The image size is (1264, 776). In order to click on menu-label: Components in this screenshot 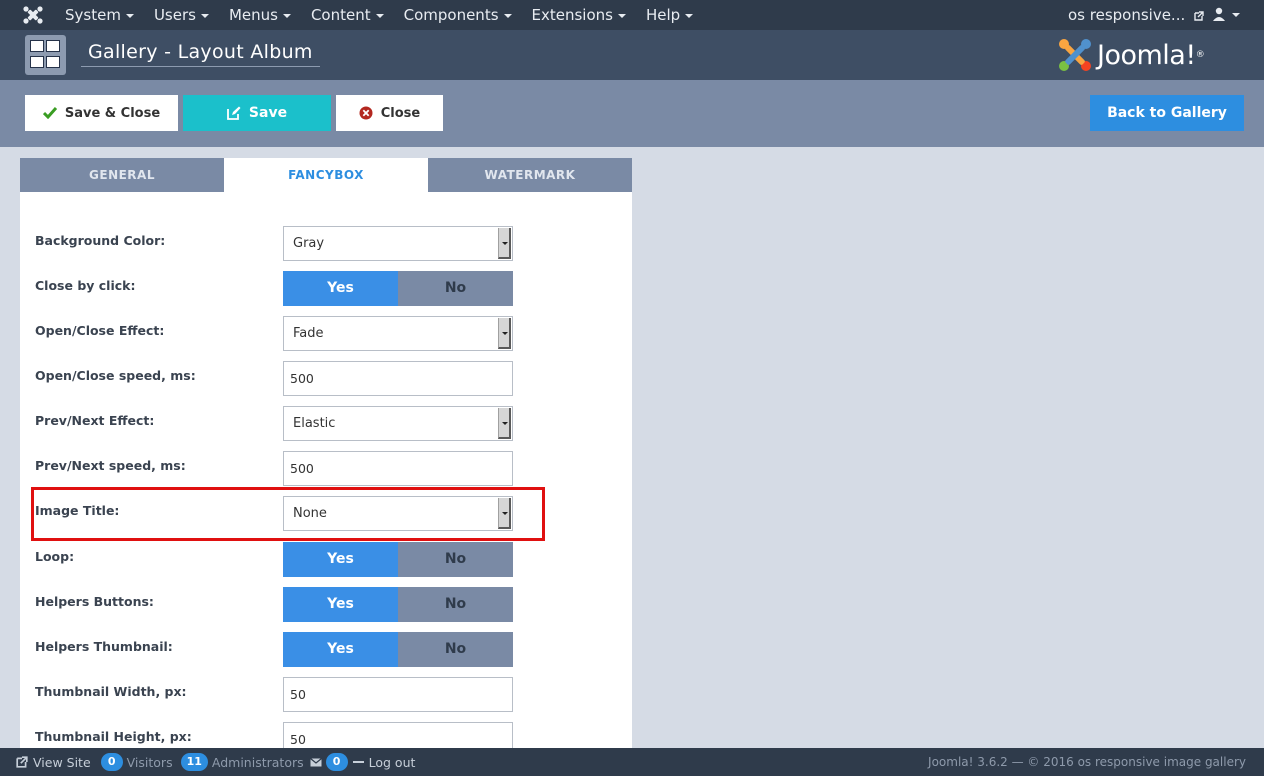, I will do `click(451, 15)`.